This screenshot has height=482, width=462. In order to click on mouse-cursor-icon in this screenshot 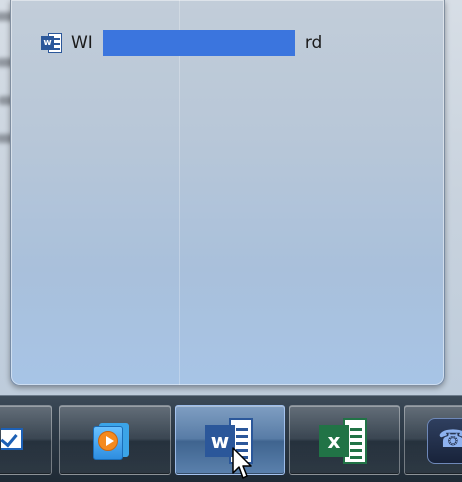, I will do `click(242, 463)`.